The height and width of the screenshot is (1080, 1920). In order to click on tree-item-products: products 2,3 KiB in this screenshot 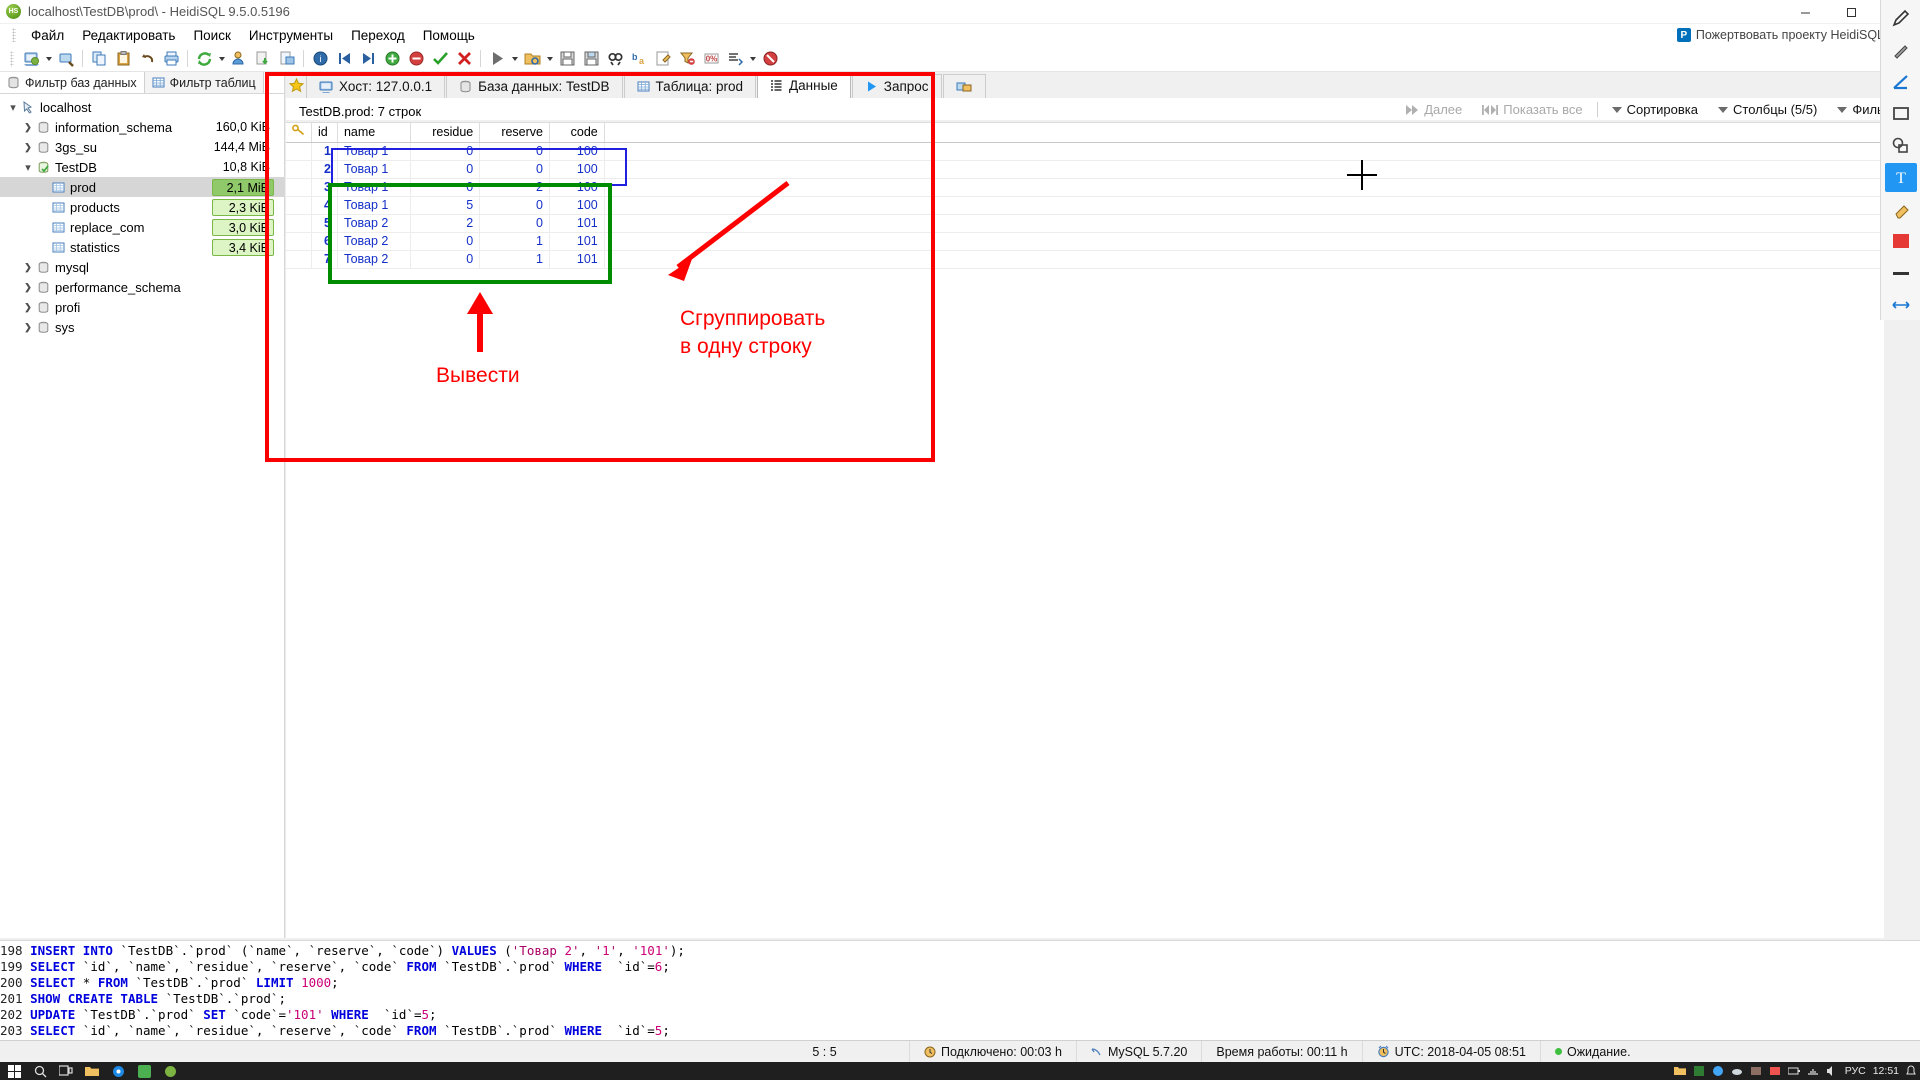, I will do `click(142, 207)`.